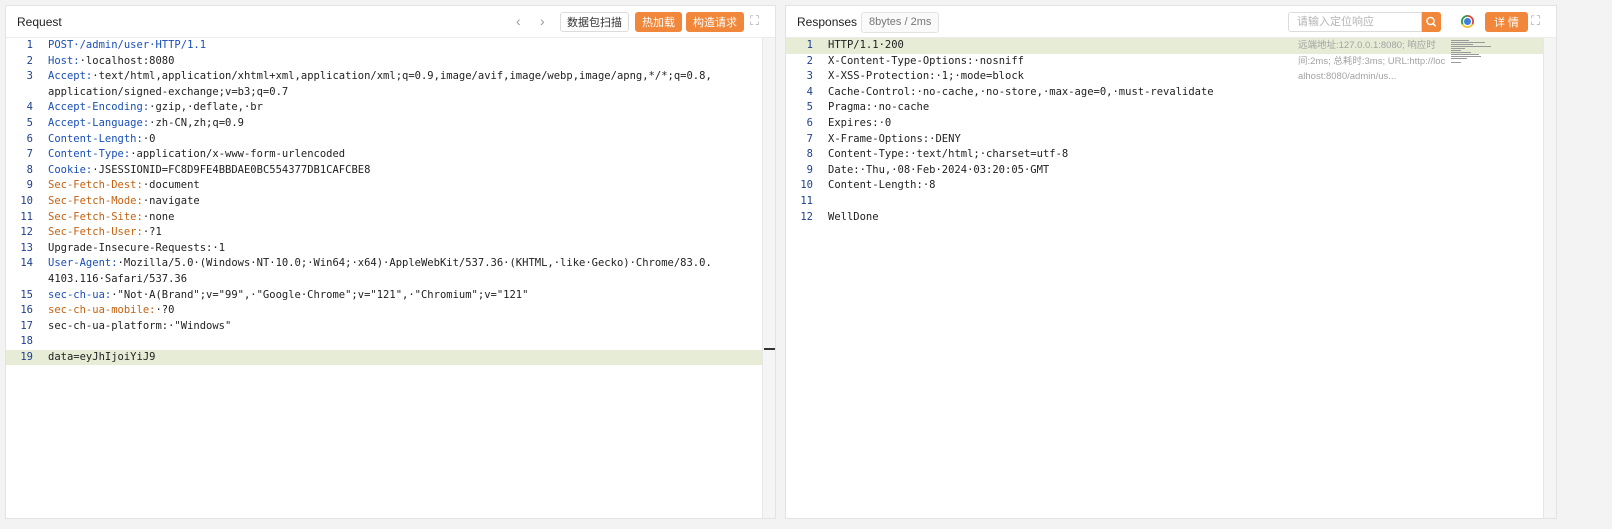 The image size is (1612, 529). I want to click on chevron-right-icon: ›, so click(542, 21).